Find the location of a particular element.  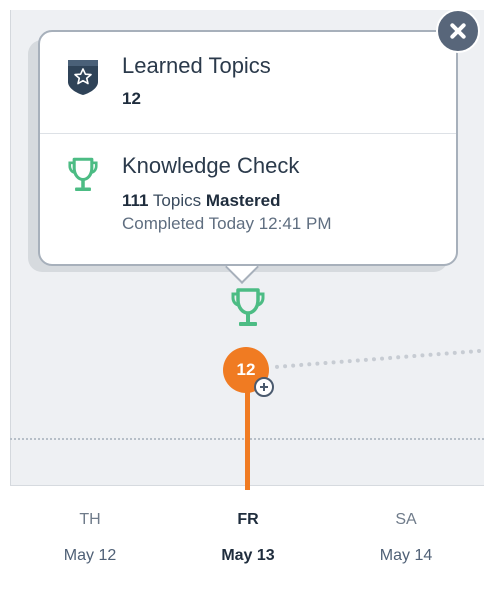

day-of-week: TH is located at coordinates (90, 519).